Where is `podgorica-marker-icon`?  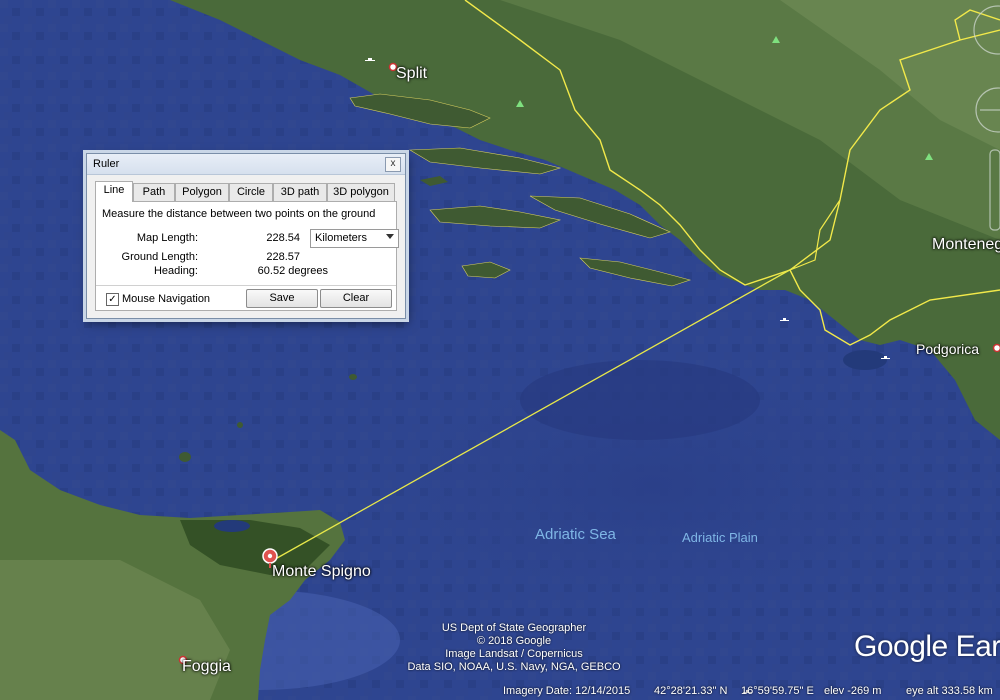
podgorica-marker-icon is located at coordinates (996, 348).